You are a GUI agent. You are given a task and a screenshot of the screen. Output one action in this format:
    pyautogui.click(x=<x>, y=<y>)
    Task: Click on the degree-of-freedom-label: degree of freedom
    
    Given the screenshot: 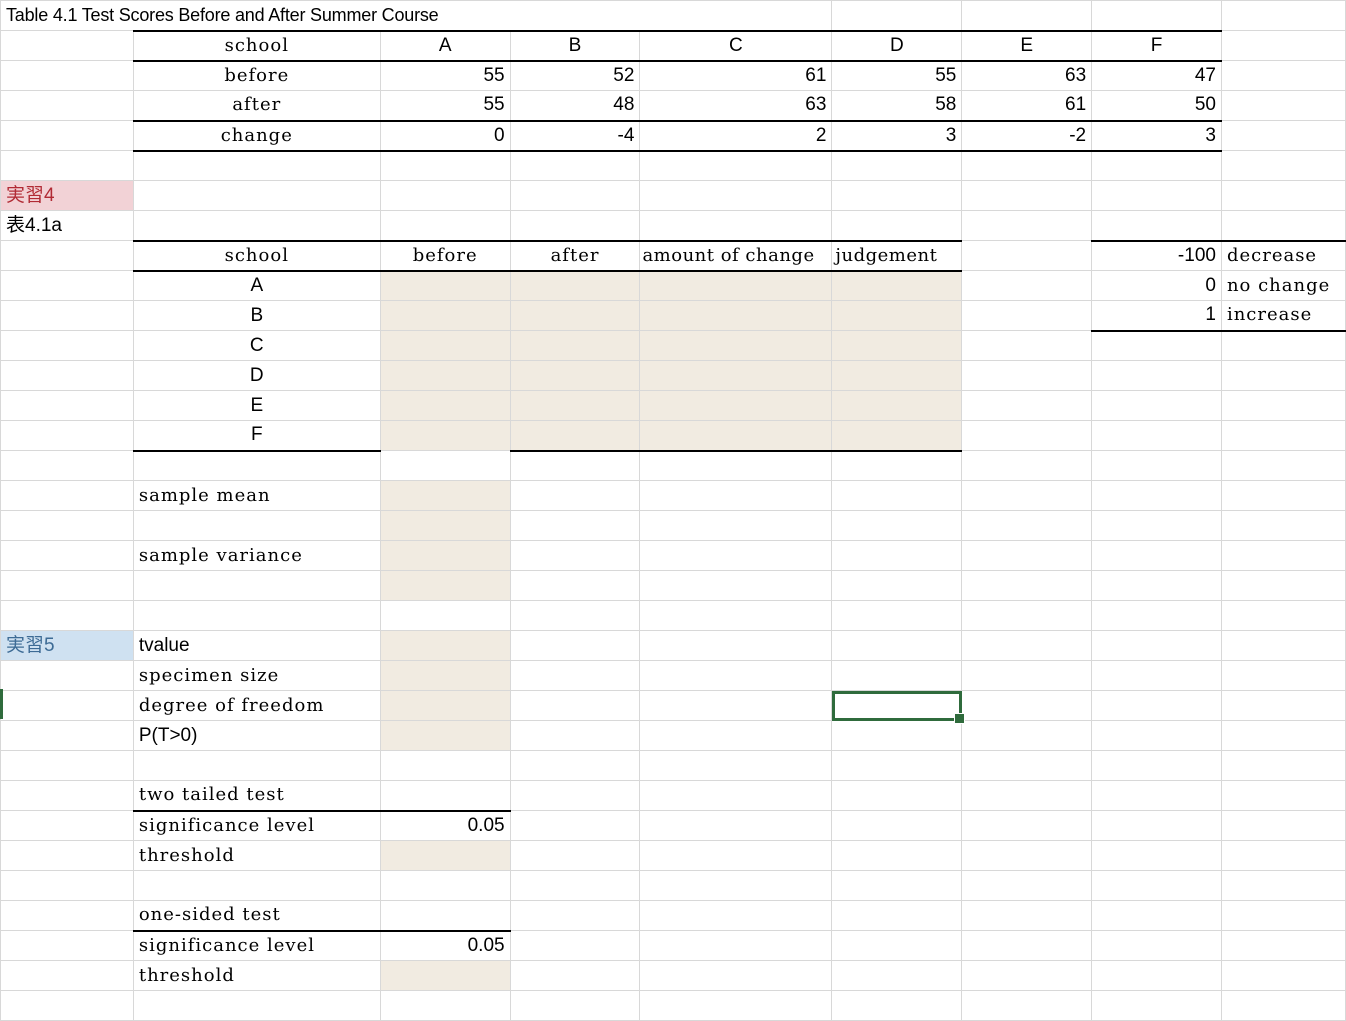 What is the action you would take?
    pyautogui.click(x=256, y=705)
    